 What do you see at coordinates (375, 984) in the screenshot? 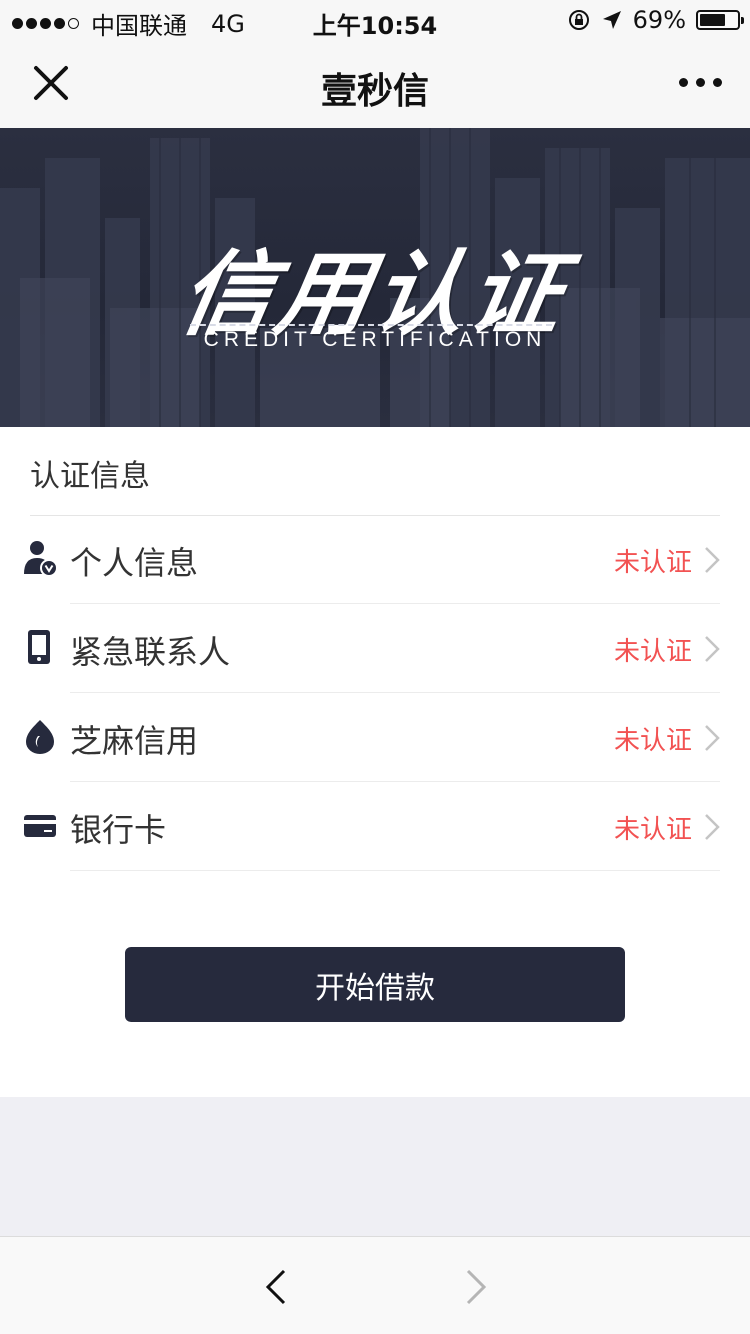
I see `start-loan-button: 开始借款` at bounding box center [375, 984].